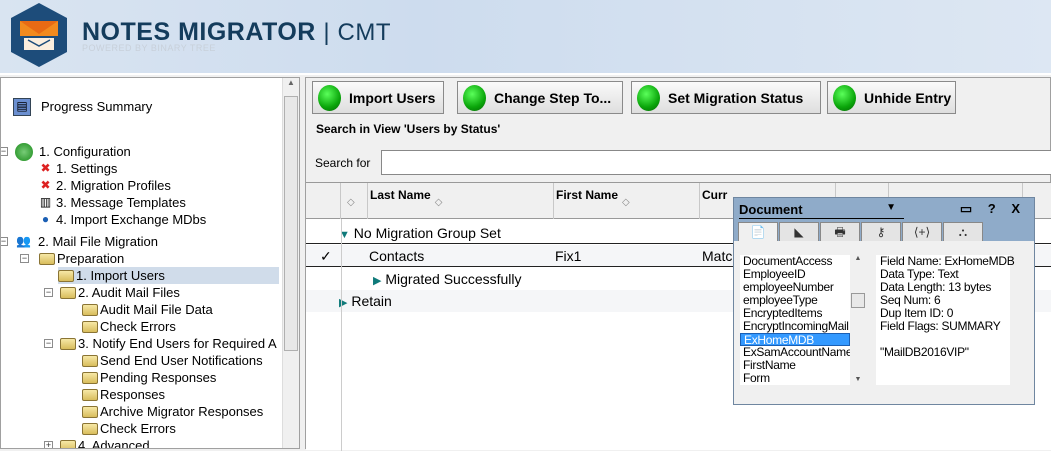 The height and width of the screenshot is (451, 1051). What do you see at coordinates (129, 428) in the screenshot?
I see `tree-item-check-errors-2: Check Errors` at bounding box center [129, 428].